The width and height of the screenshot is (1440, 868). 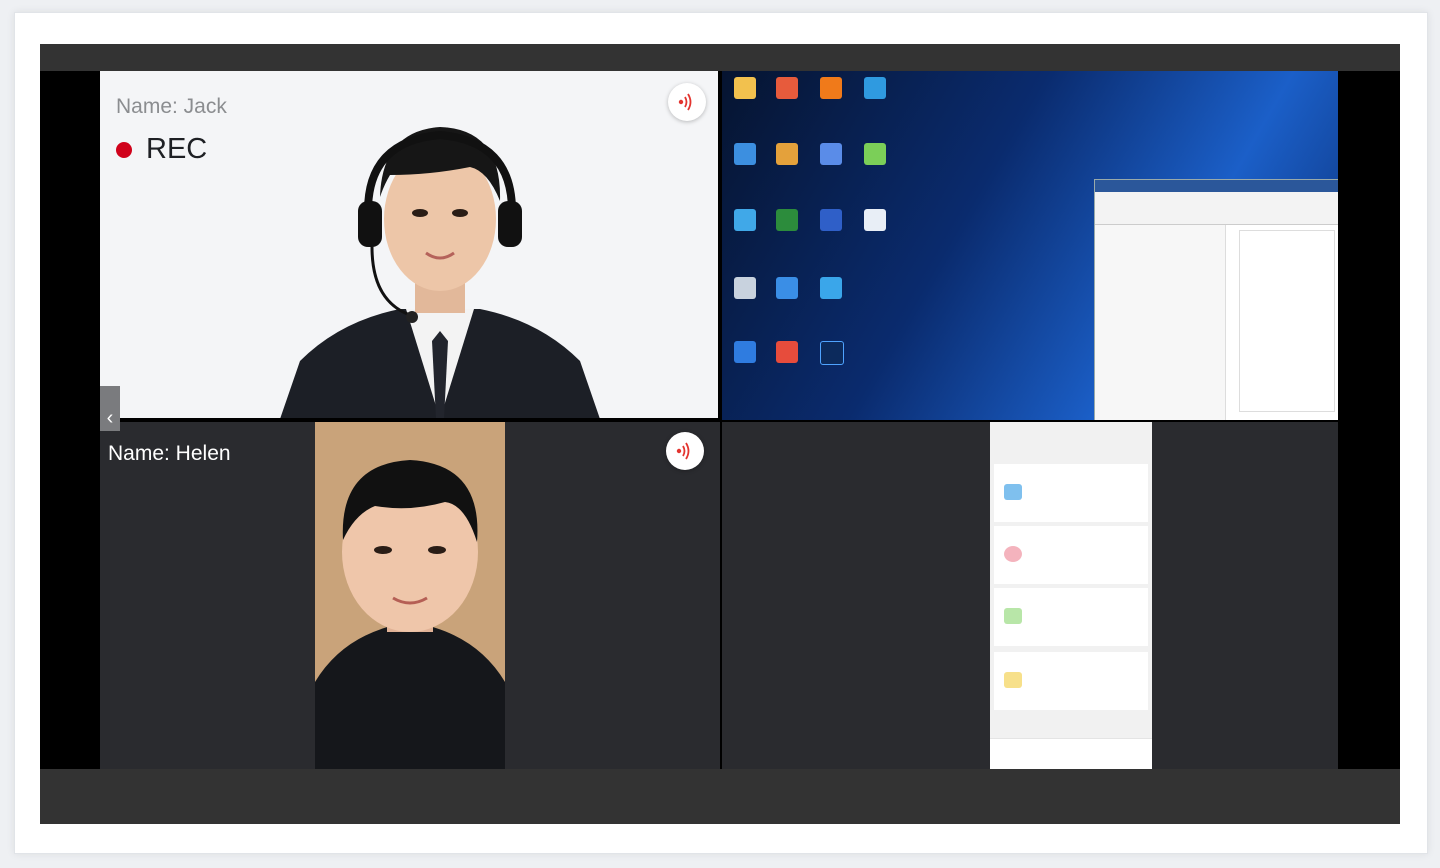 I want to click on bottom-toolbar, so click(x=720, y=796).